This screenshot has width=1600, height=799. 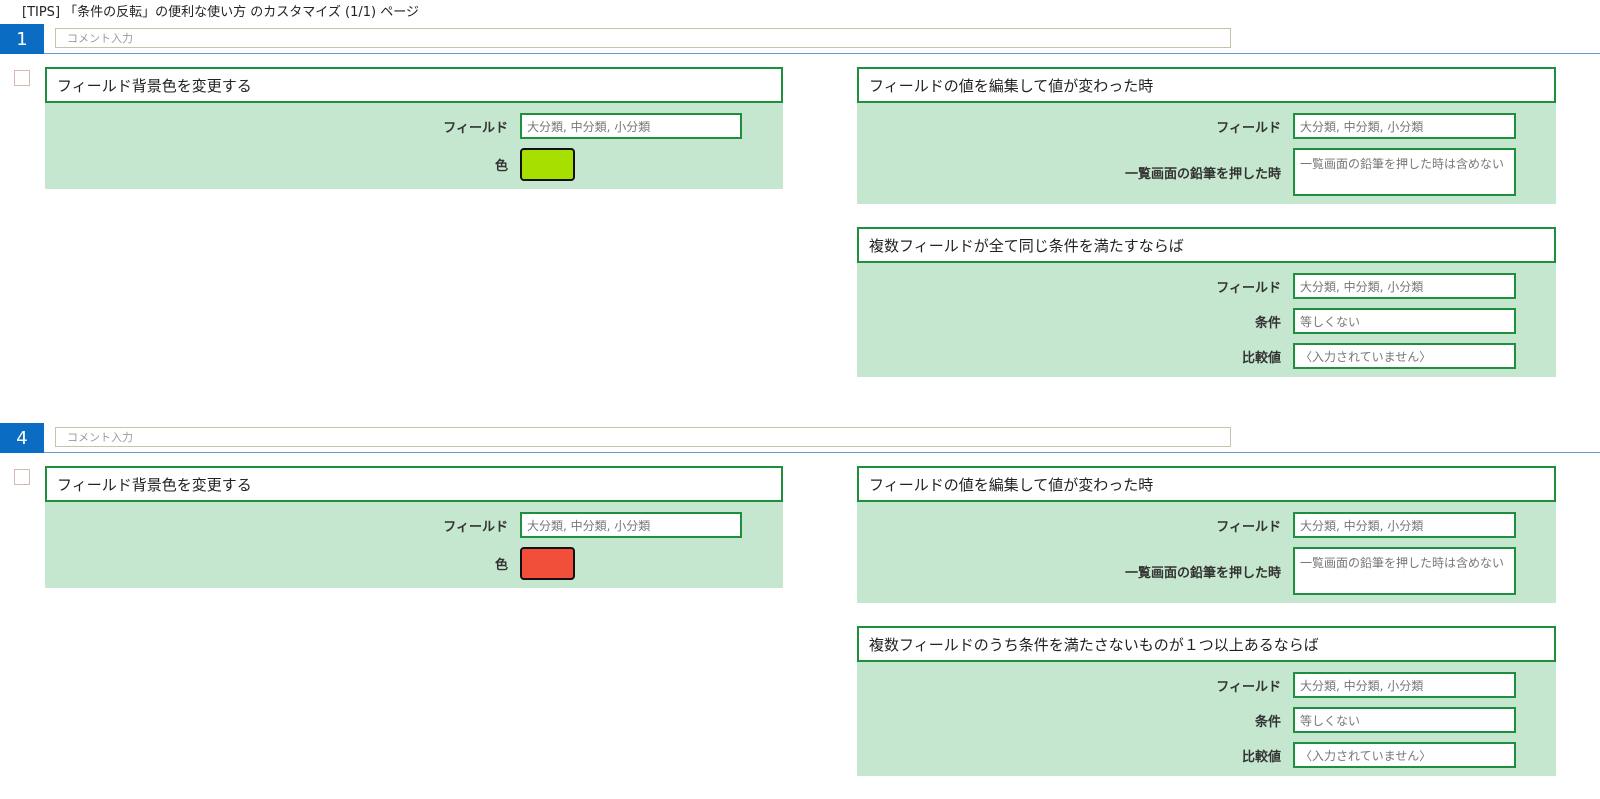 What do you see at coordinates (22, 39) in the screenshot?
I see `section-number: 1` at bounding box center [22, 39].